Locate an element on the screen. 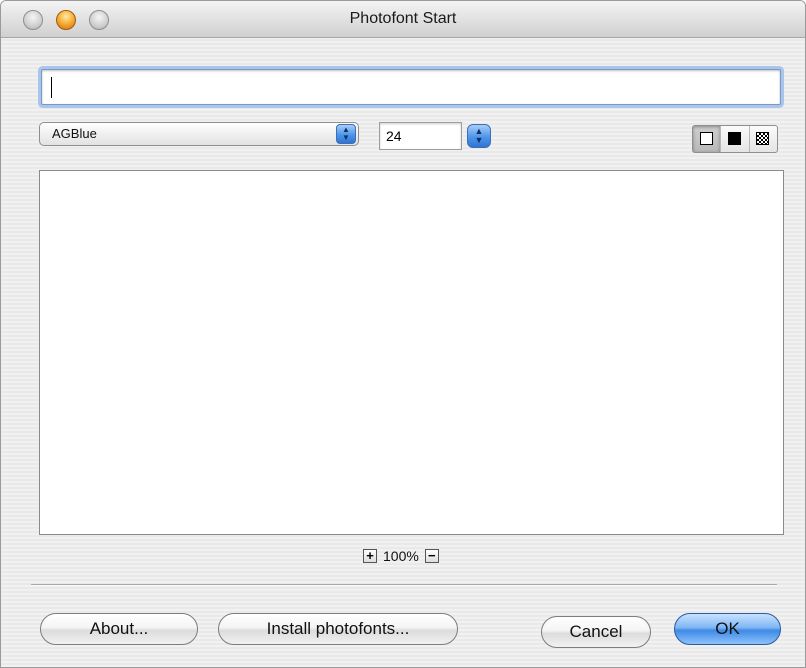 The height and width of the screenshot is (668, 806). white-square-icon is located at coordinates (706, 138).